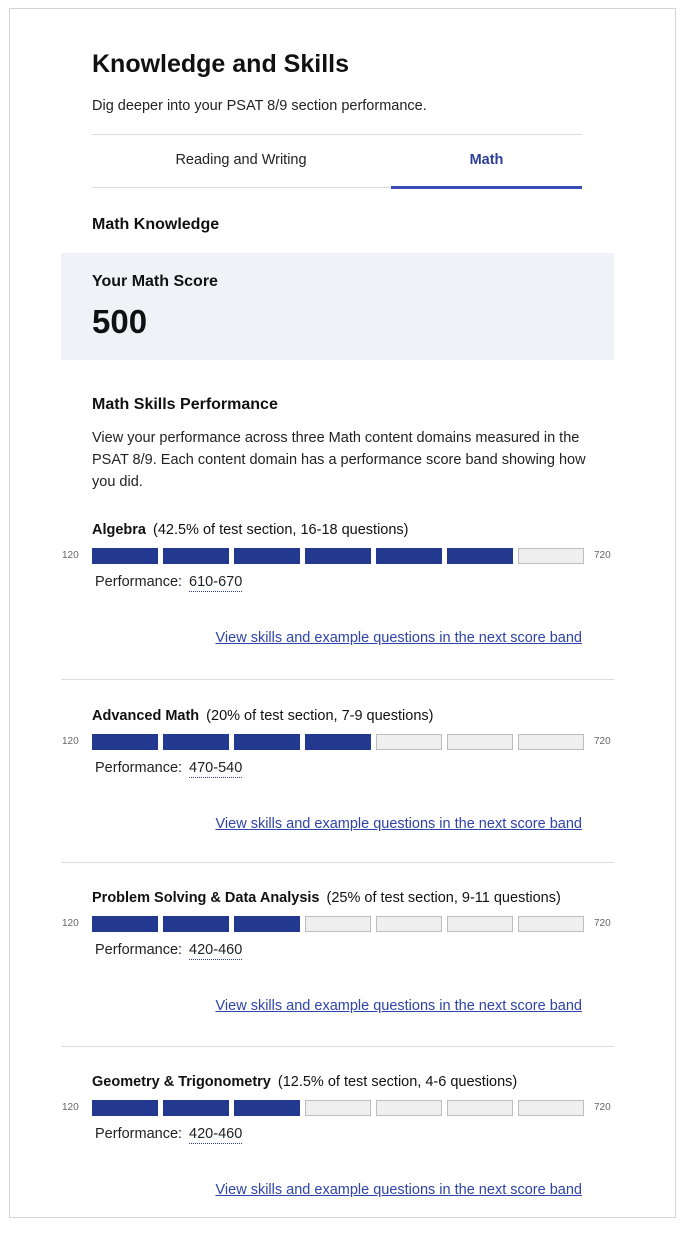  I want to click on performance-line: Performance: 470-540, so click(169, 769).